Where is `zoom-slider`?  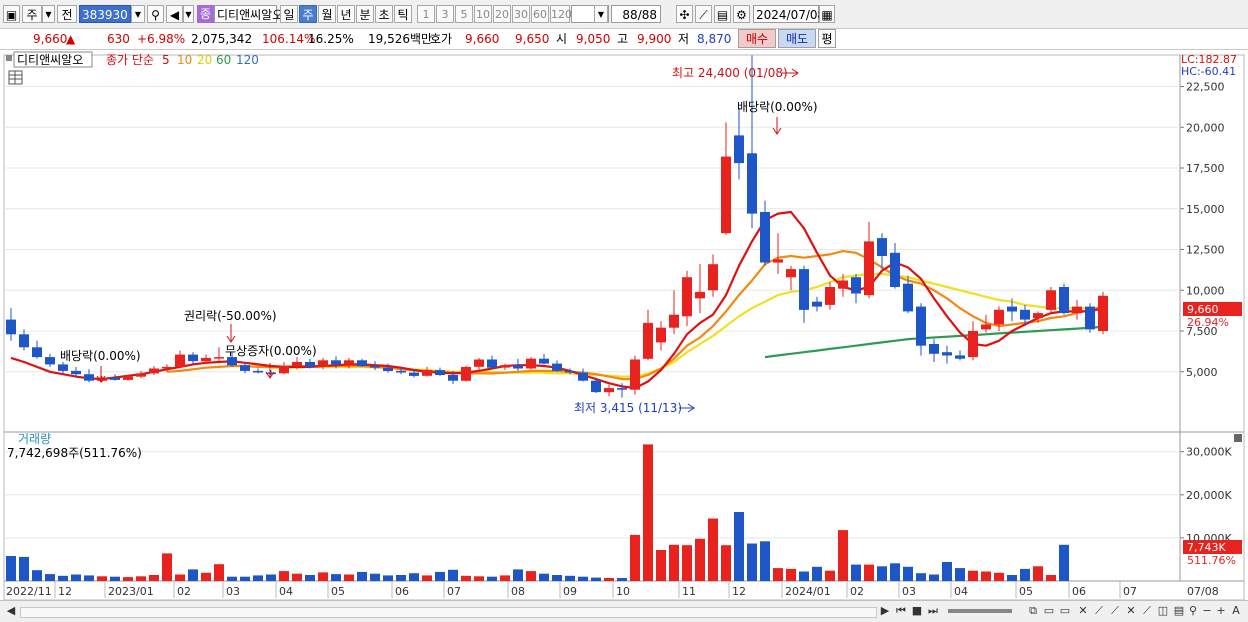
zoom-slider is located at coordinates (980, 611).